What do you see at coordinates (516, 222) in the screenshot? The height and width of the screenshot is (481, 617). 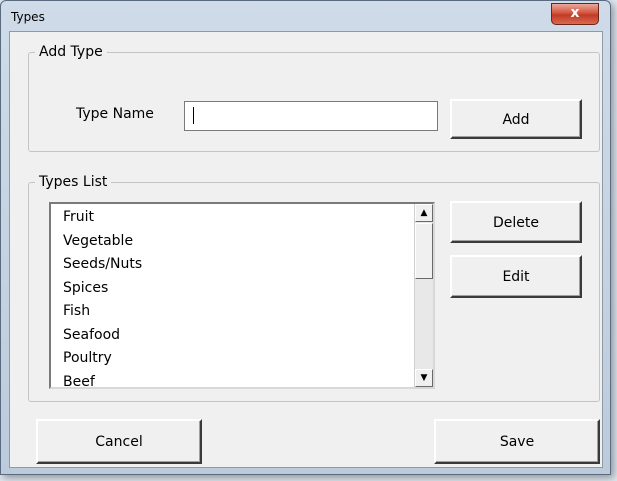 I see `delete-button: Delete` at bounding box center [516, 222].